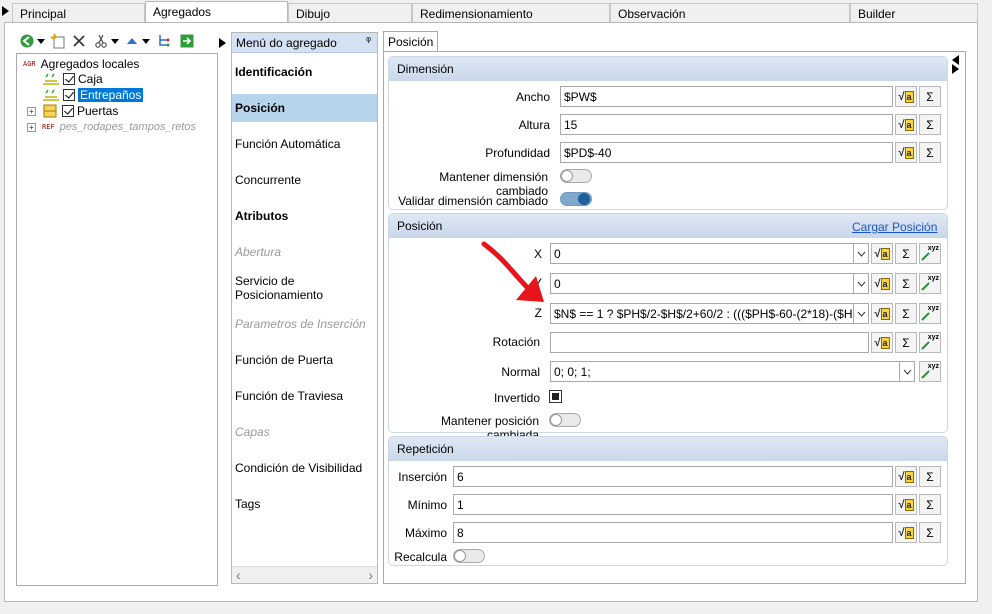  Describe the element at coordinates (222, 43) in the screenshot. I see `menu-collapse-icon` at that location.